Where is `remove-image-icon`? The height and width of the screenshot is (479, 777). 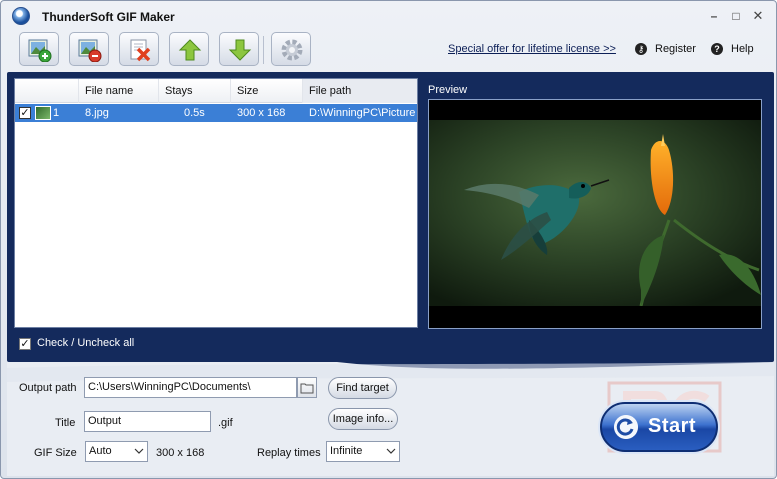
remove-image-icon is located at coordinates (90, 50).